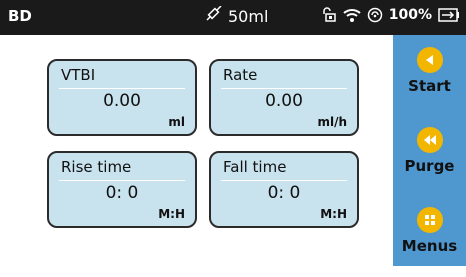  Describe the element at coordinates (429, 246) in the screenshot. I see `menus-label: Menus` at that location.